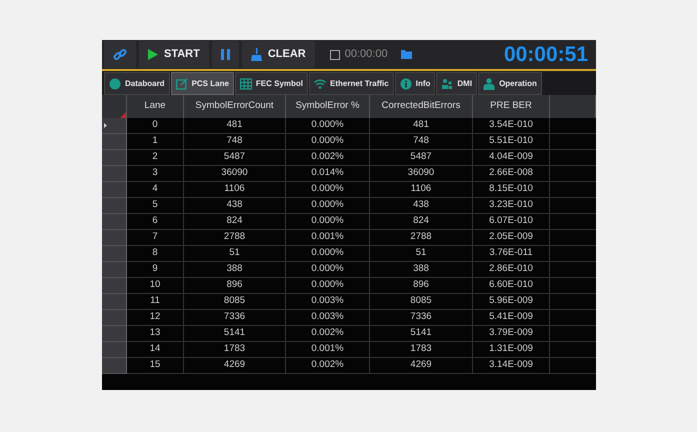 Image resolution: width=697 pixels, height=432 pixels. Describe the element at coordinates (155, 142) in the screenshot. I see `table-cell: 1` at that location.